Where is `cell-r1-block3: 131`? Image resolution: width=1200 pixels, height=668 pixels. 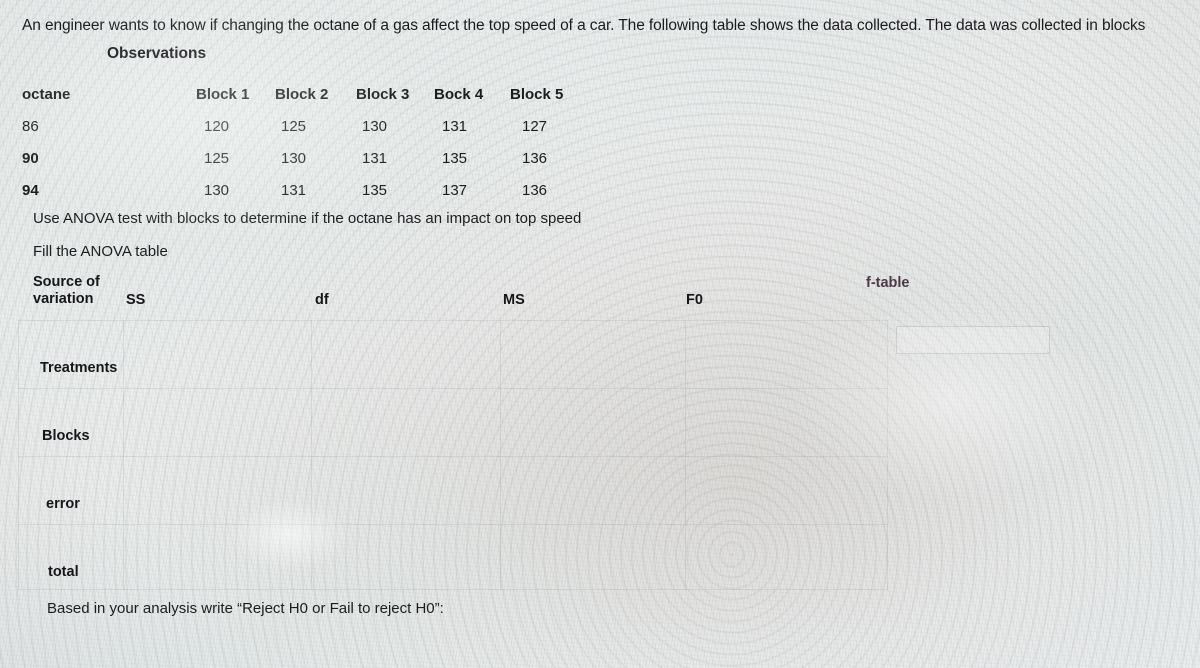 cell-r1-block3: 131 is located at coordinates (375, 158).